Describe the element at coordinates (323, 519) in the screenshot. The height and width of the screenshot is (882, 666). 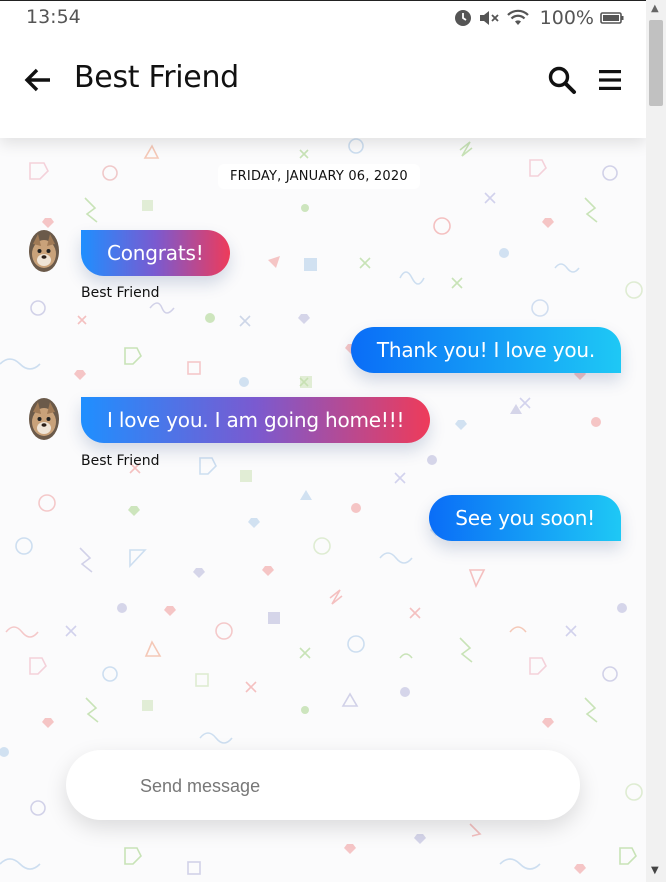
I see `message-outgoing: See you soon!` at that location.